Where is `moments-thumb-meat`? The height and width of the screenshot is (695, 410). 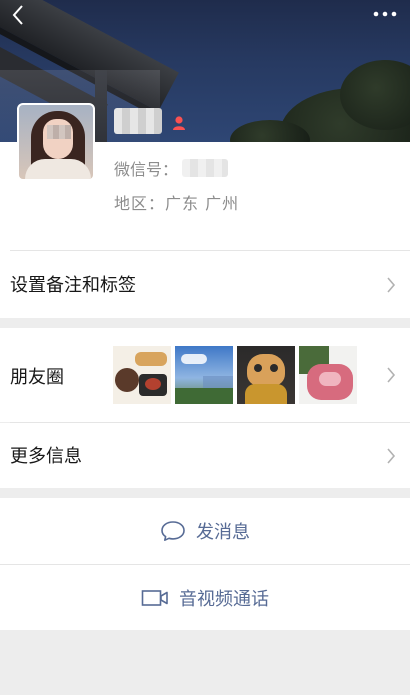
moments-thumb-meat is located at coordinates (328, 375).